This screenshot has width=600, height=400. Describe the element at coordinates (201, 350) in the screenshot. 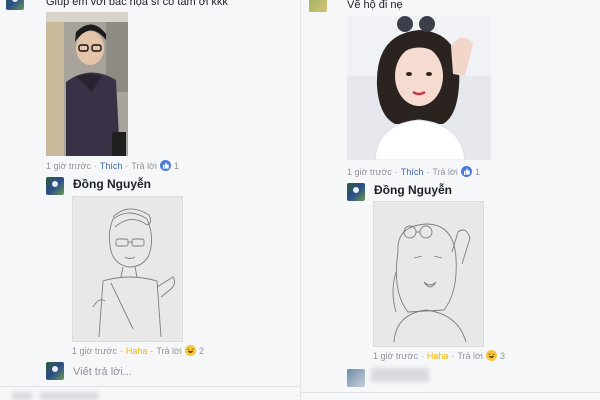

I see `reaction-count: 2` at that location.